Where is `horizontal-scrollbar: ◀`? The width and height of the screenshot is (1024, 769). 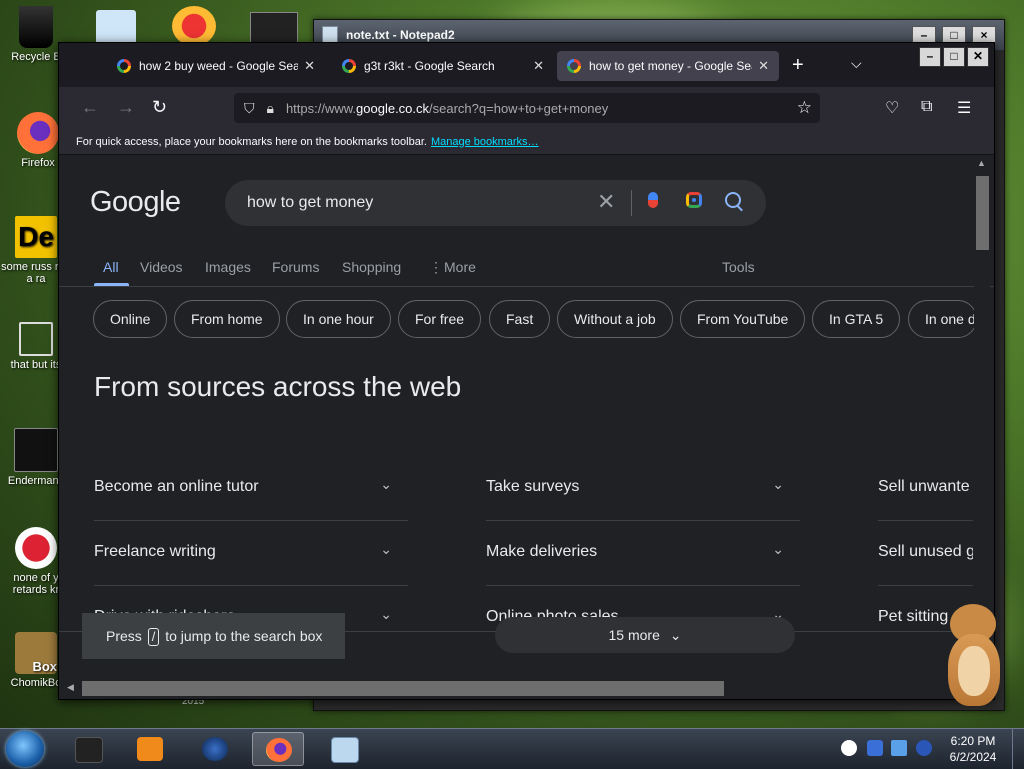
horizontal-scrollbar: ◀ is located at coordinates (516, 688).